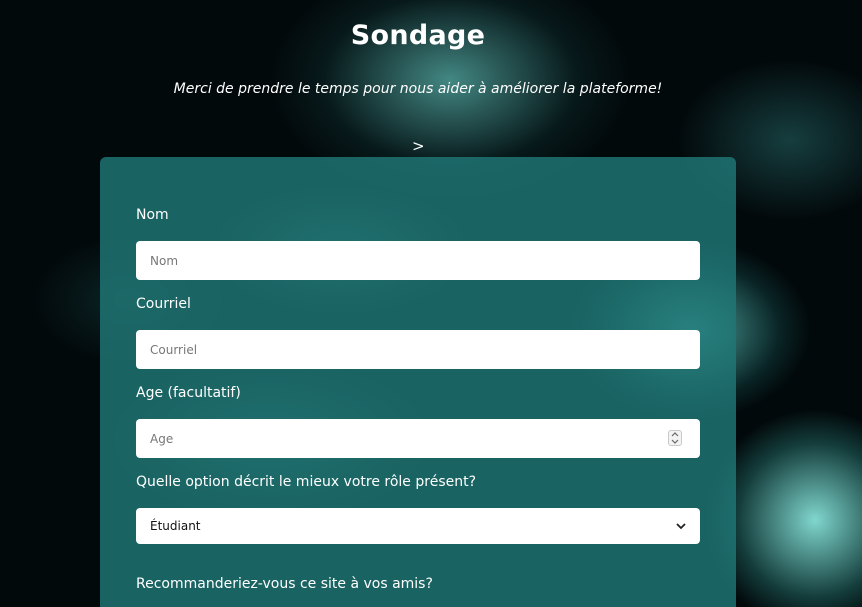  What do you see at coordinates (188, 393) in the screenshot?
I see `age-label: Age (facultatif)` at bounding box center [188, 393].